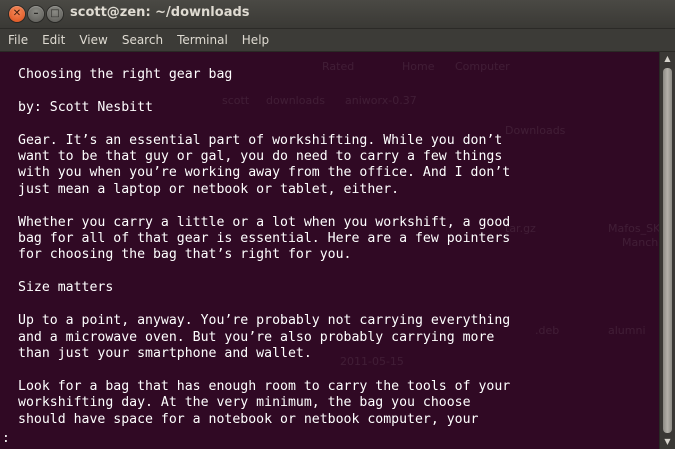  What do you see at coordinates (66, 288) in the screenshot?
I see `terminal-line: Size matters` at bounding box center [66, 288].